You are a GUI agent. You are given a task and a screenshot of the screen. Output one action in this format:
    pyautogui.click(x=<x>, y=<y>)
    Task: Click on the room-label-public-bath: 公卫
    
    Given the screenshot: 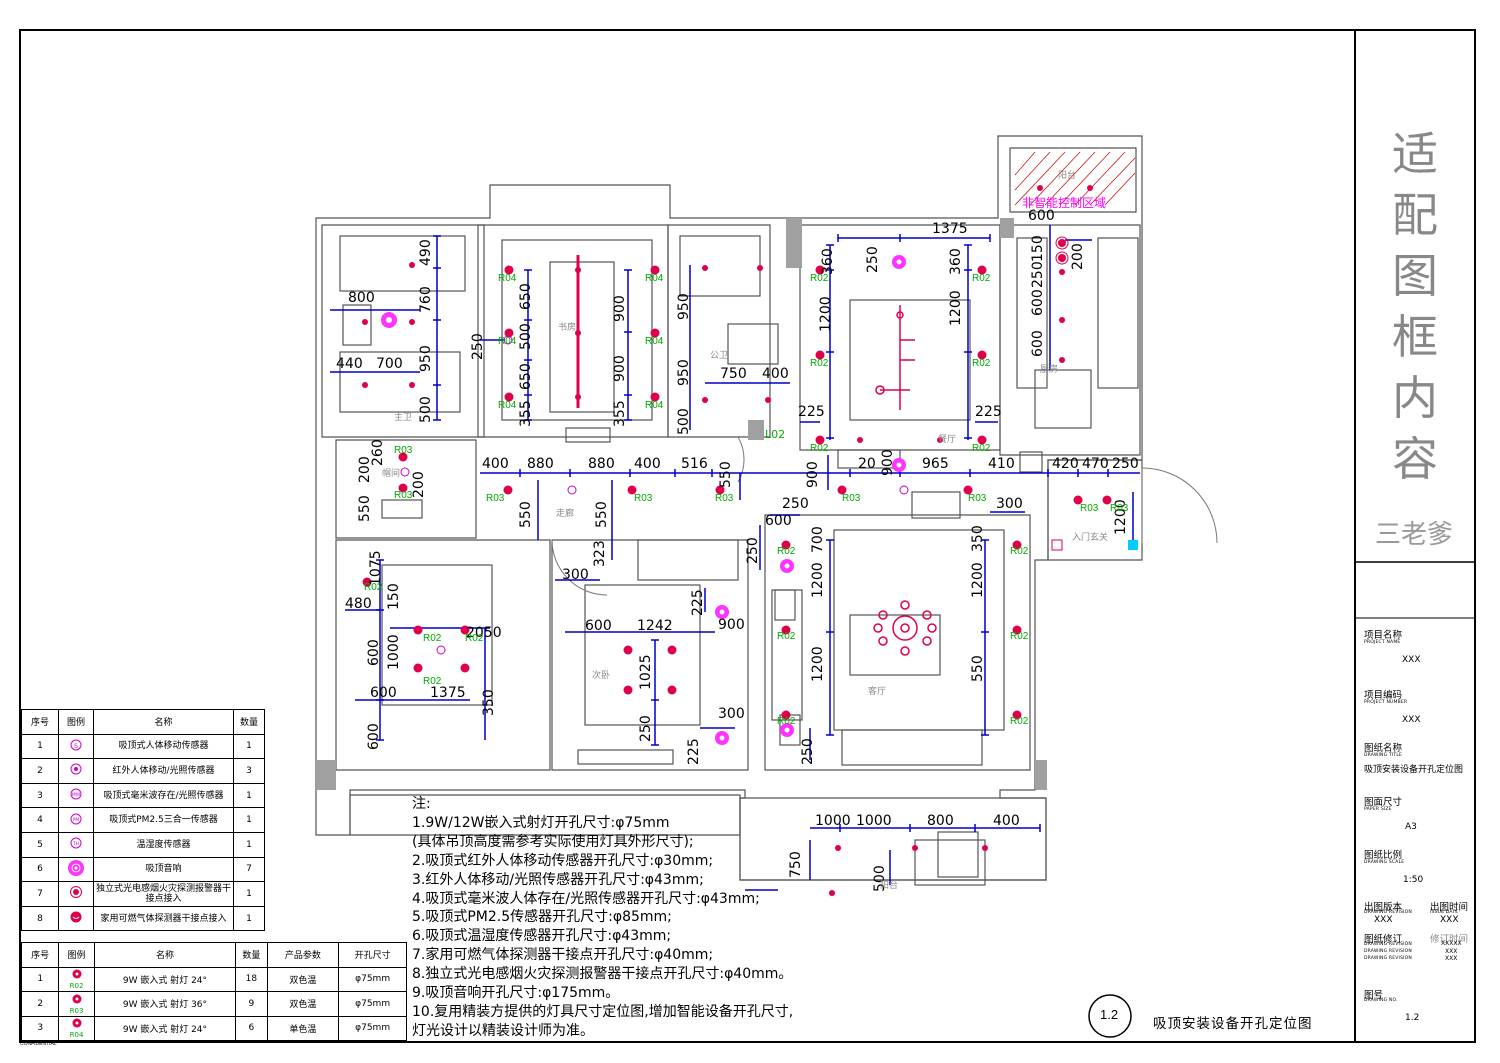 What is the action you would take?
    pyautogui.click(x=719, y=355)
    